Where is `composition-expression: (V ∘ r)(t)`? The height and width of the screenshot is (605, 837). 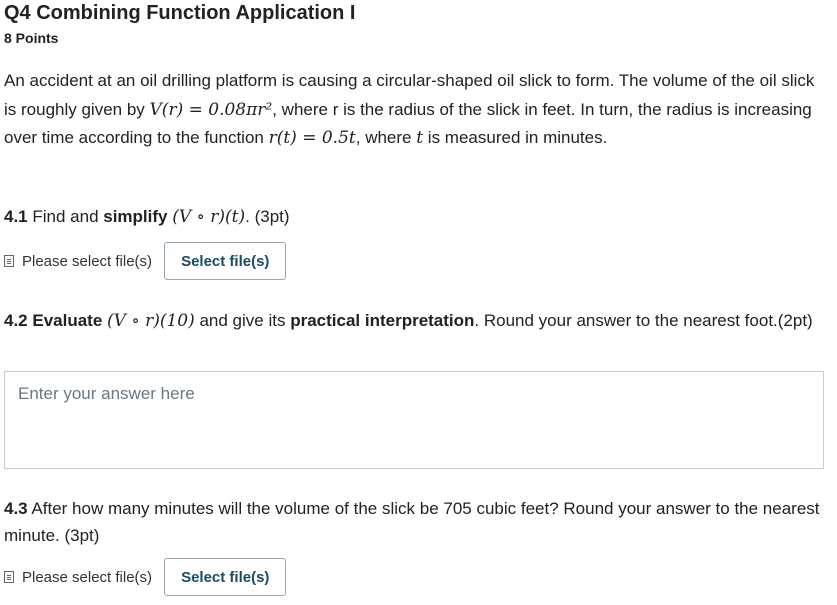
composition-expression: (V ∘ r)(t) is located at coordinates (209, 217).